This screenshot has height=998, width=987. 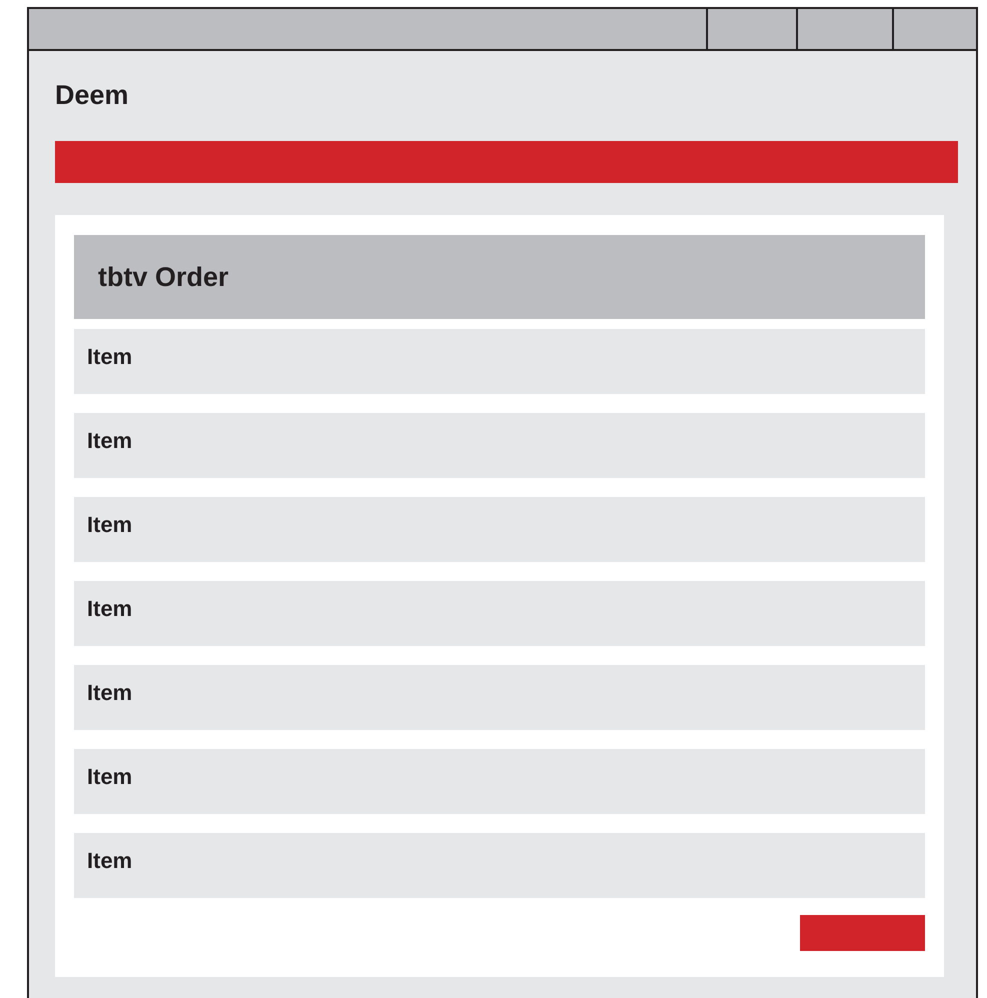 I want to click on app-title: Deem, so click(x=92, y=95).